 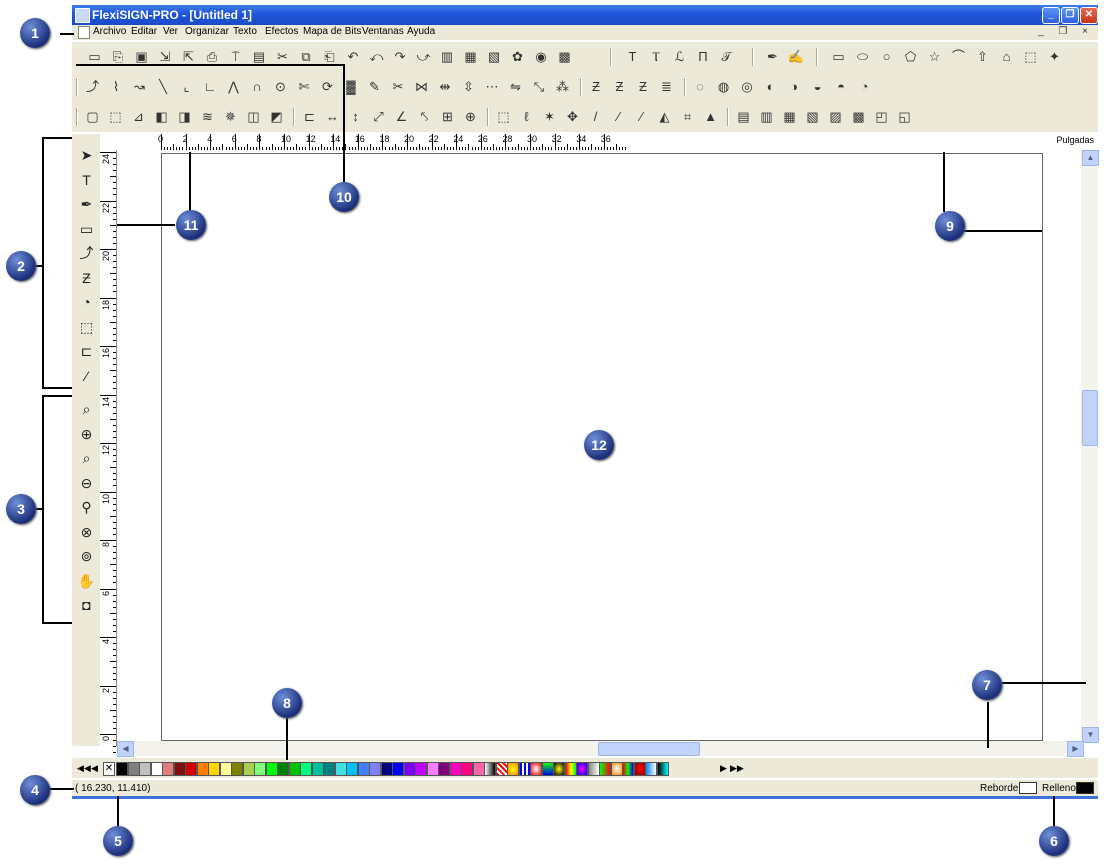 I want to click on menu-efectos: Efectos, so click(x=281, y=31).